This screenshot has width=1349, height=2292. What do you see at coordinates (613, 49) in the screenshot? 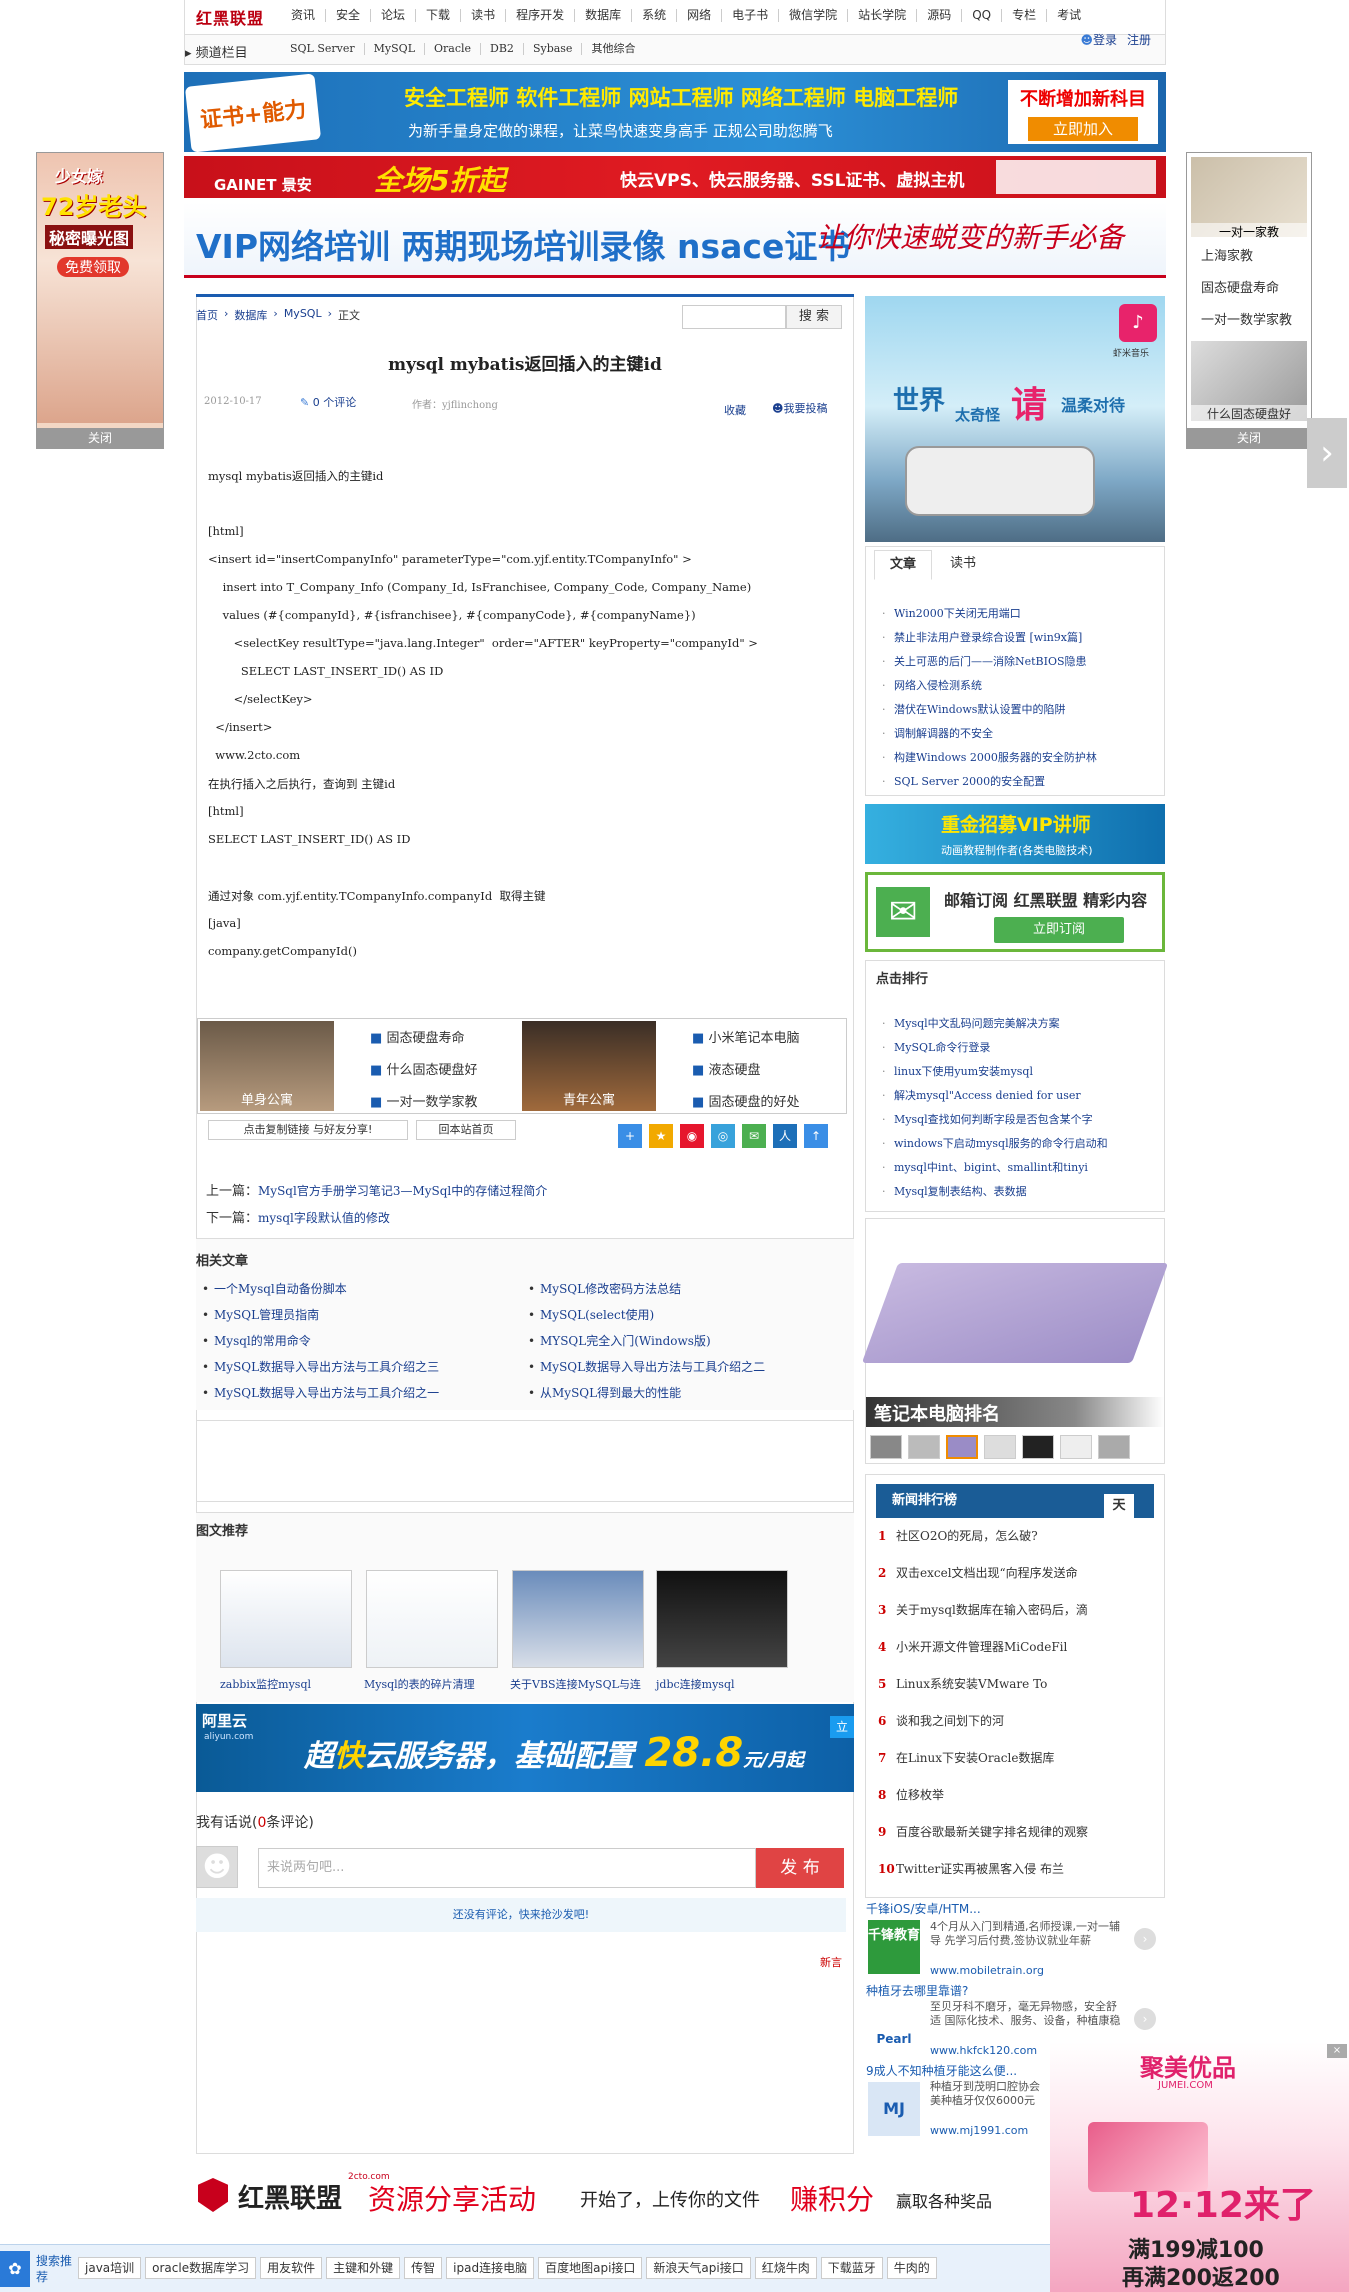
I see `channel-item: 其他综合` at bounding box center [613, 49].